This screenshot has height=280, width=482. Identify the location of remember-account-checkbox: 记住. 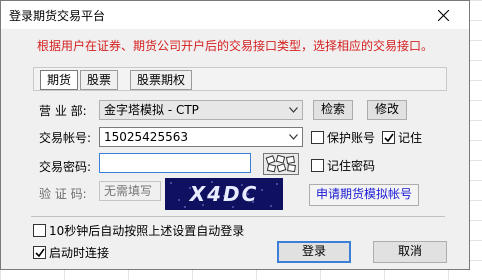
(402, 137).